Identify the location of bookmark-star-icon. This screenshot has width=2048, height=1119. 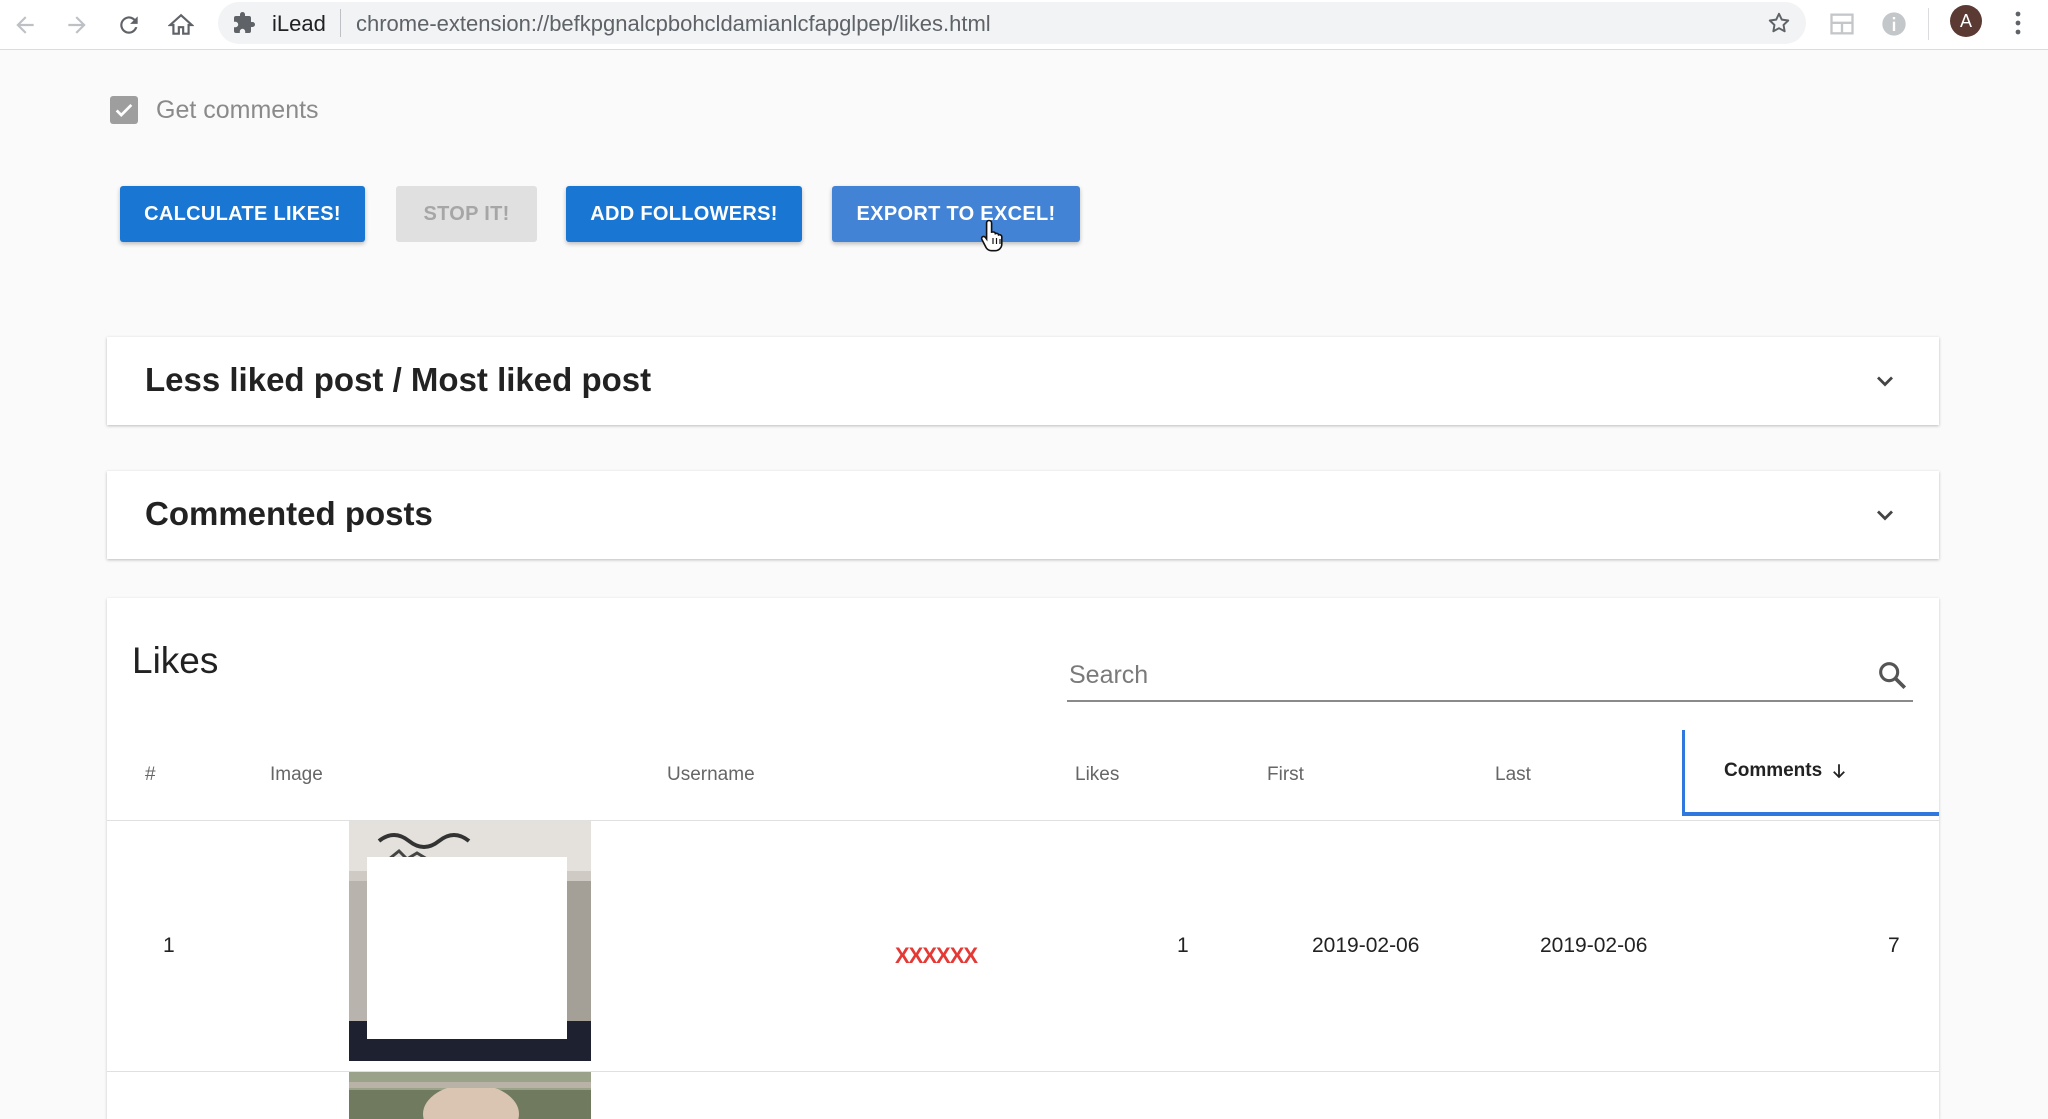
(1779, 23).